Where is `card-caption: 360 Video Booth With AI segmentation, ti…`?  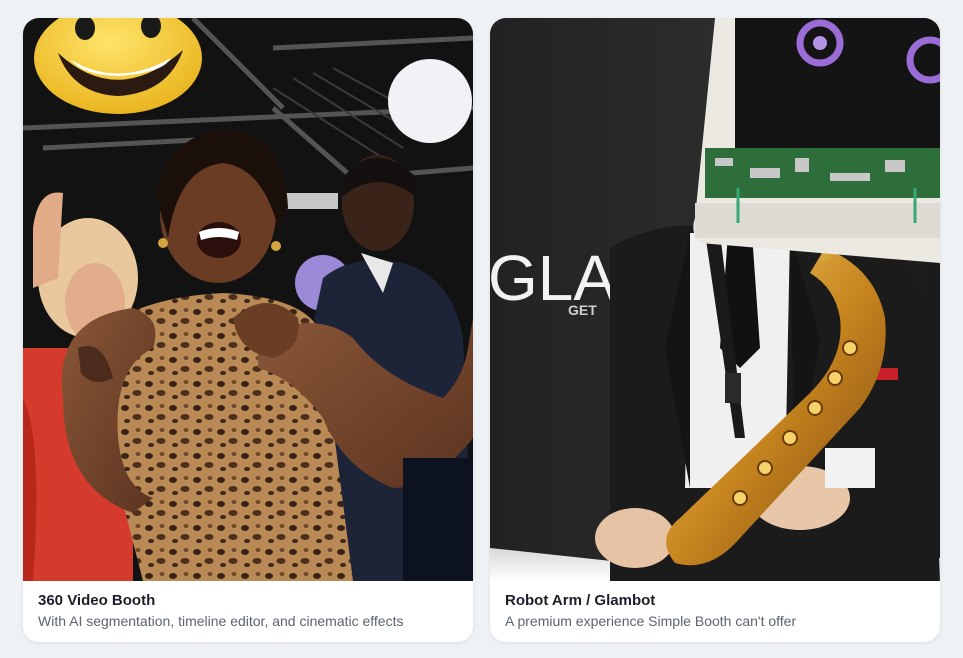
card-caption: 360 Video Booth With AI segmentation, ti… is located at coordinates (249, 611).